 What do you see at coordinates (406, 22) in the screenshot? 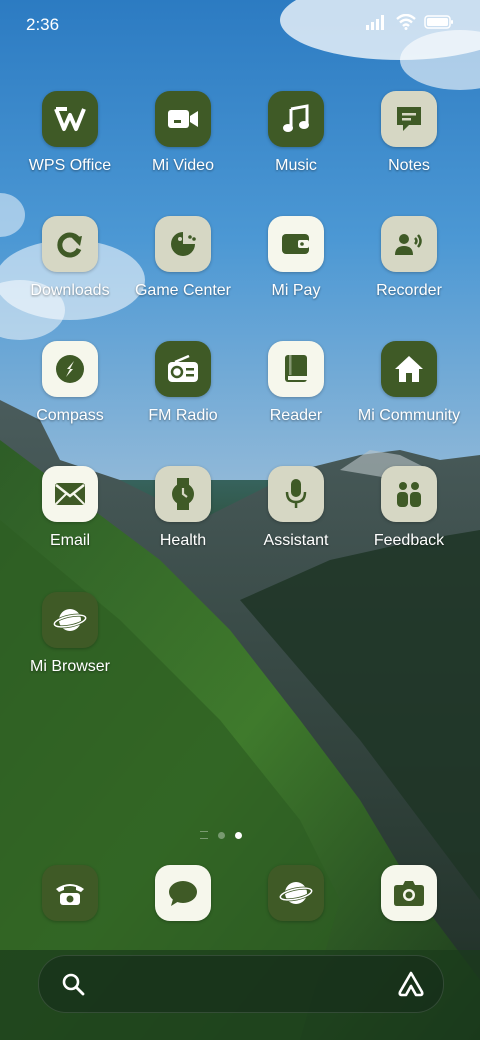
I see `wifi-icon` at bounding box center [406, 22].